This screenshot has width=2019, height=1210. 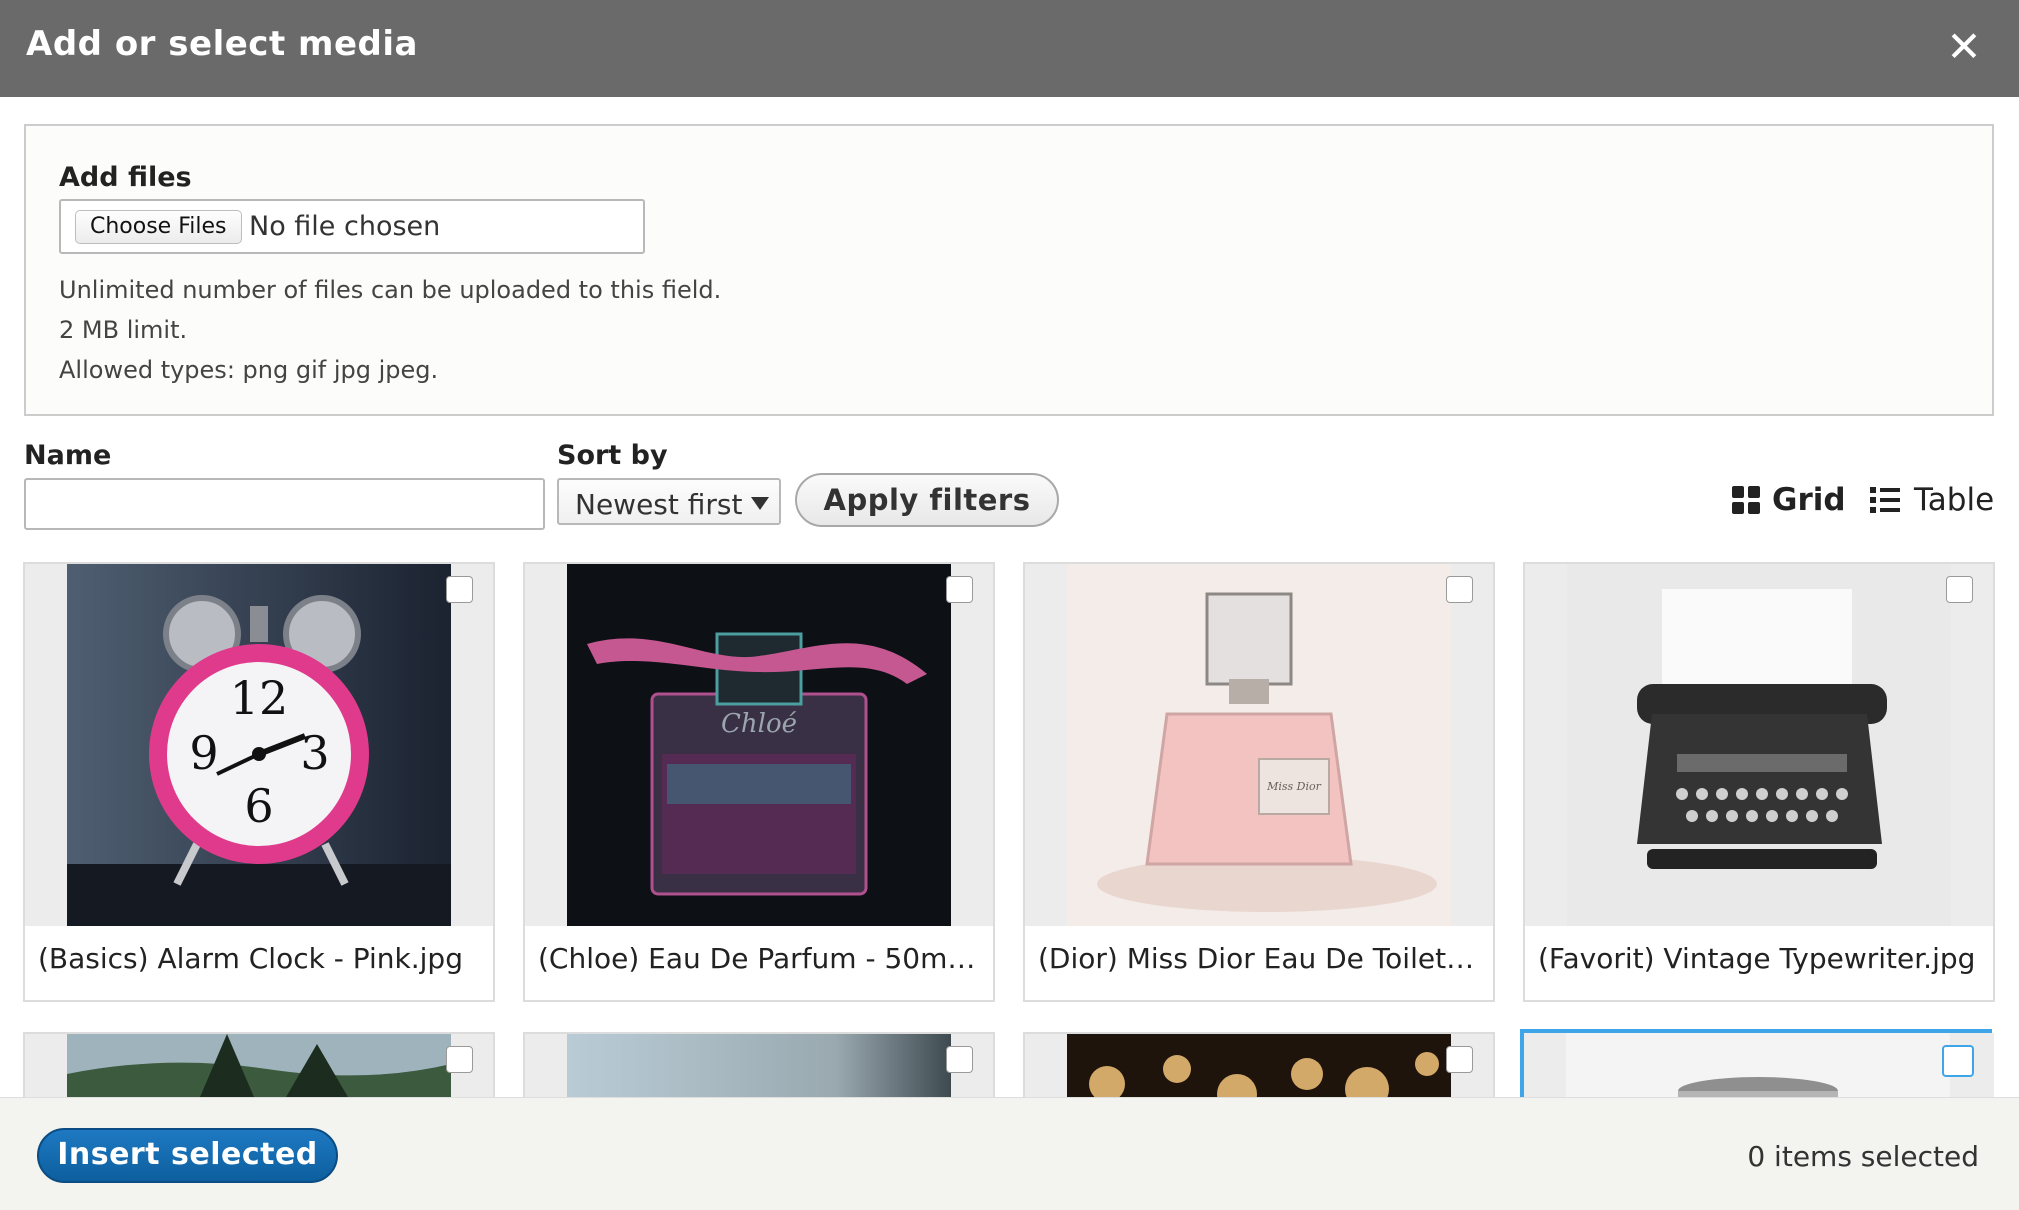 What do you see at coordinates (760, 958) in the screenshot?
I see `media-item-caption: (Chloe) Eau De Parfum - 50ml.jpg` at bounding box center [760, 958].